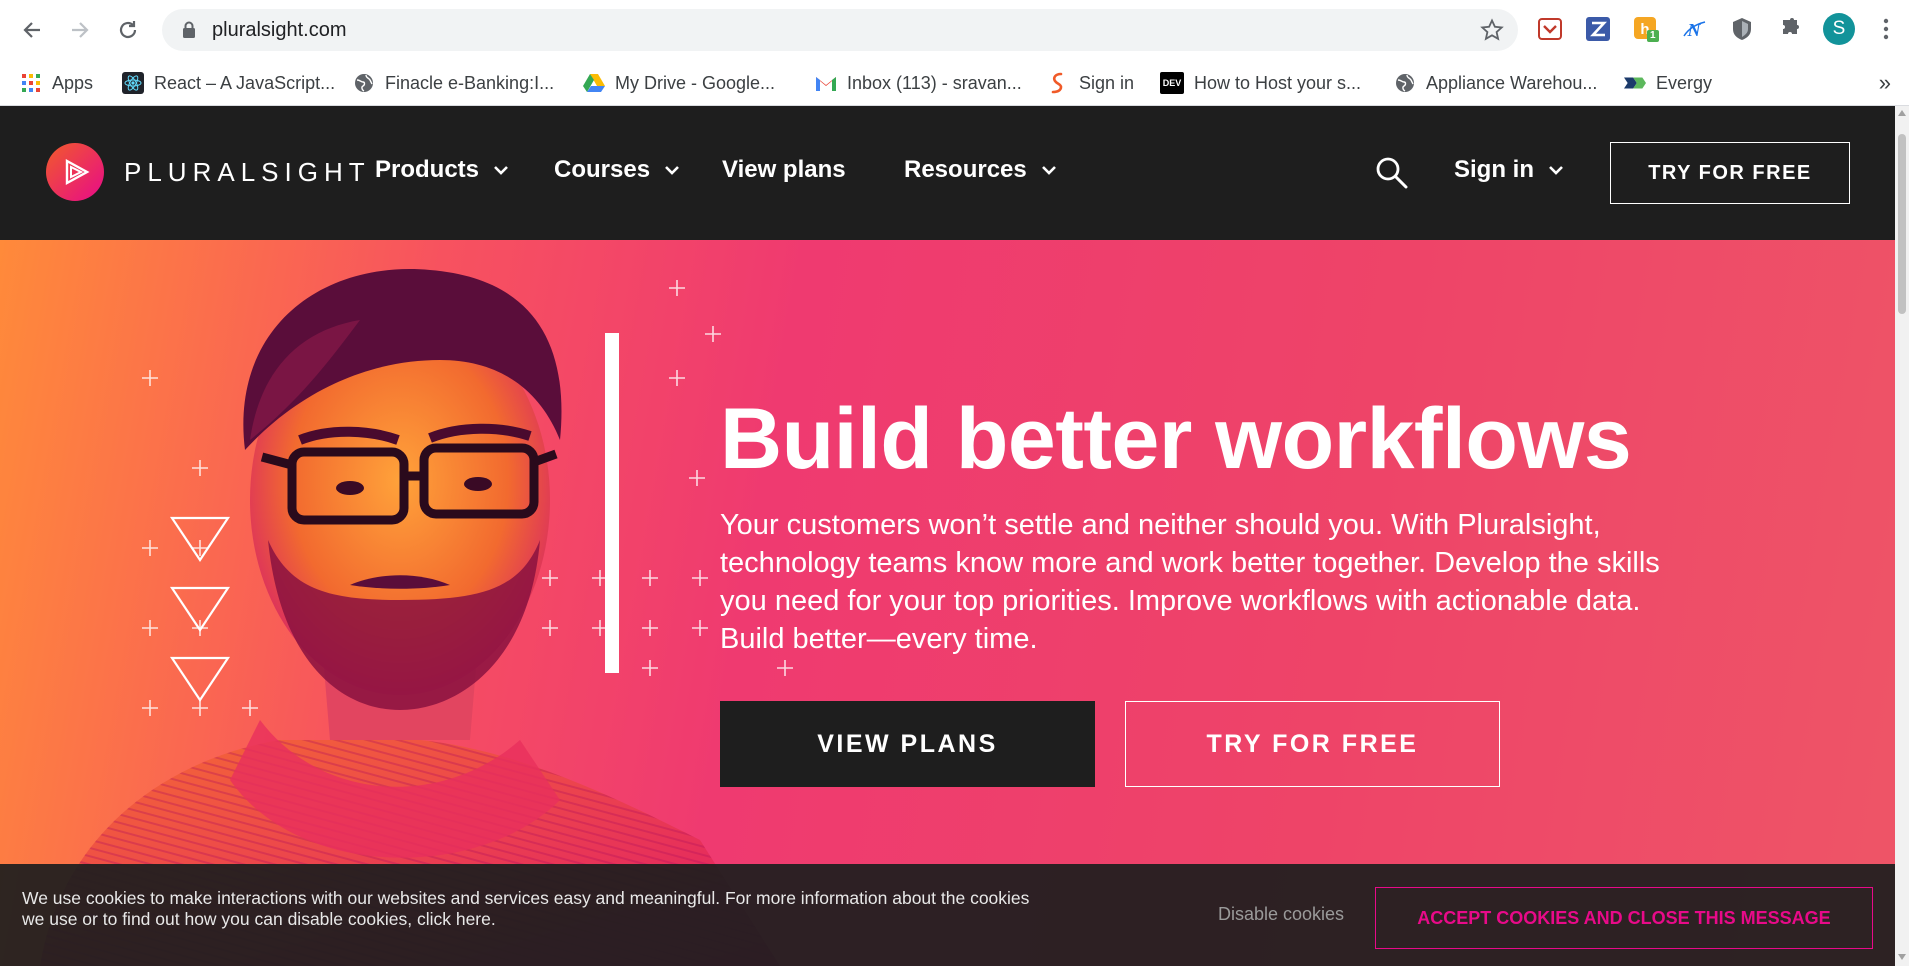  Describe the element at coordinates (73, 82) in the screenshot. I see `bookmark-label: Apps` at that location.